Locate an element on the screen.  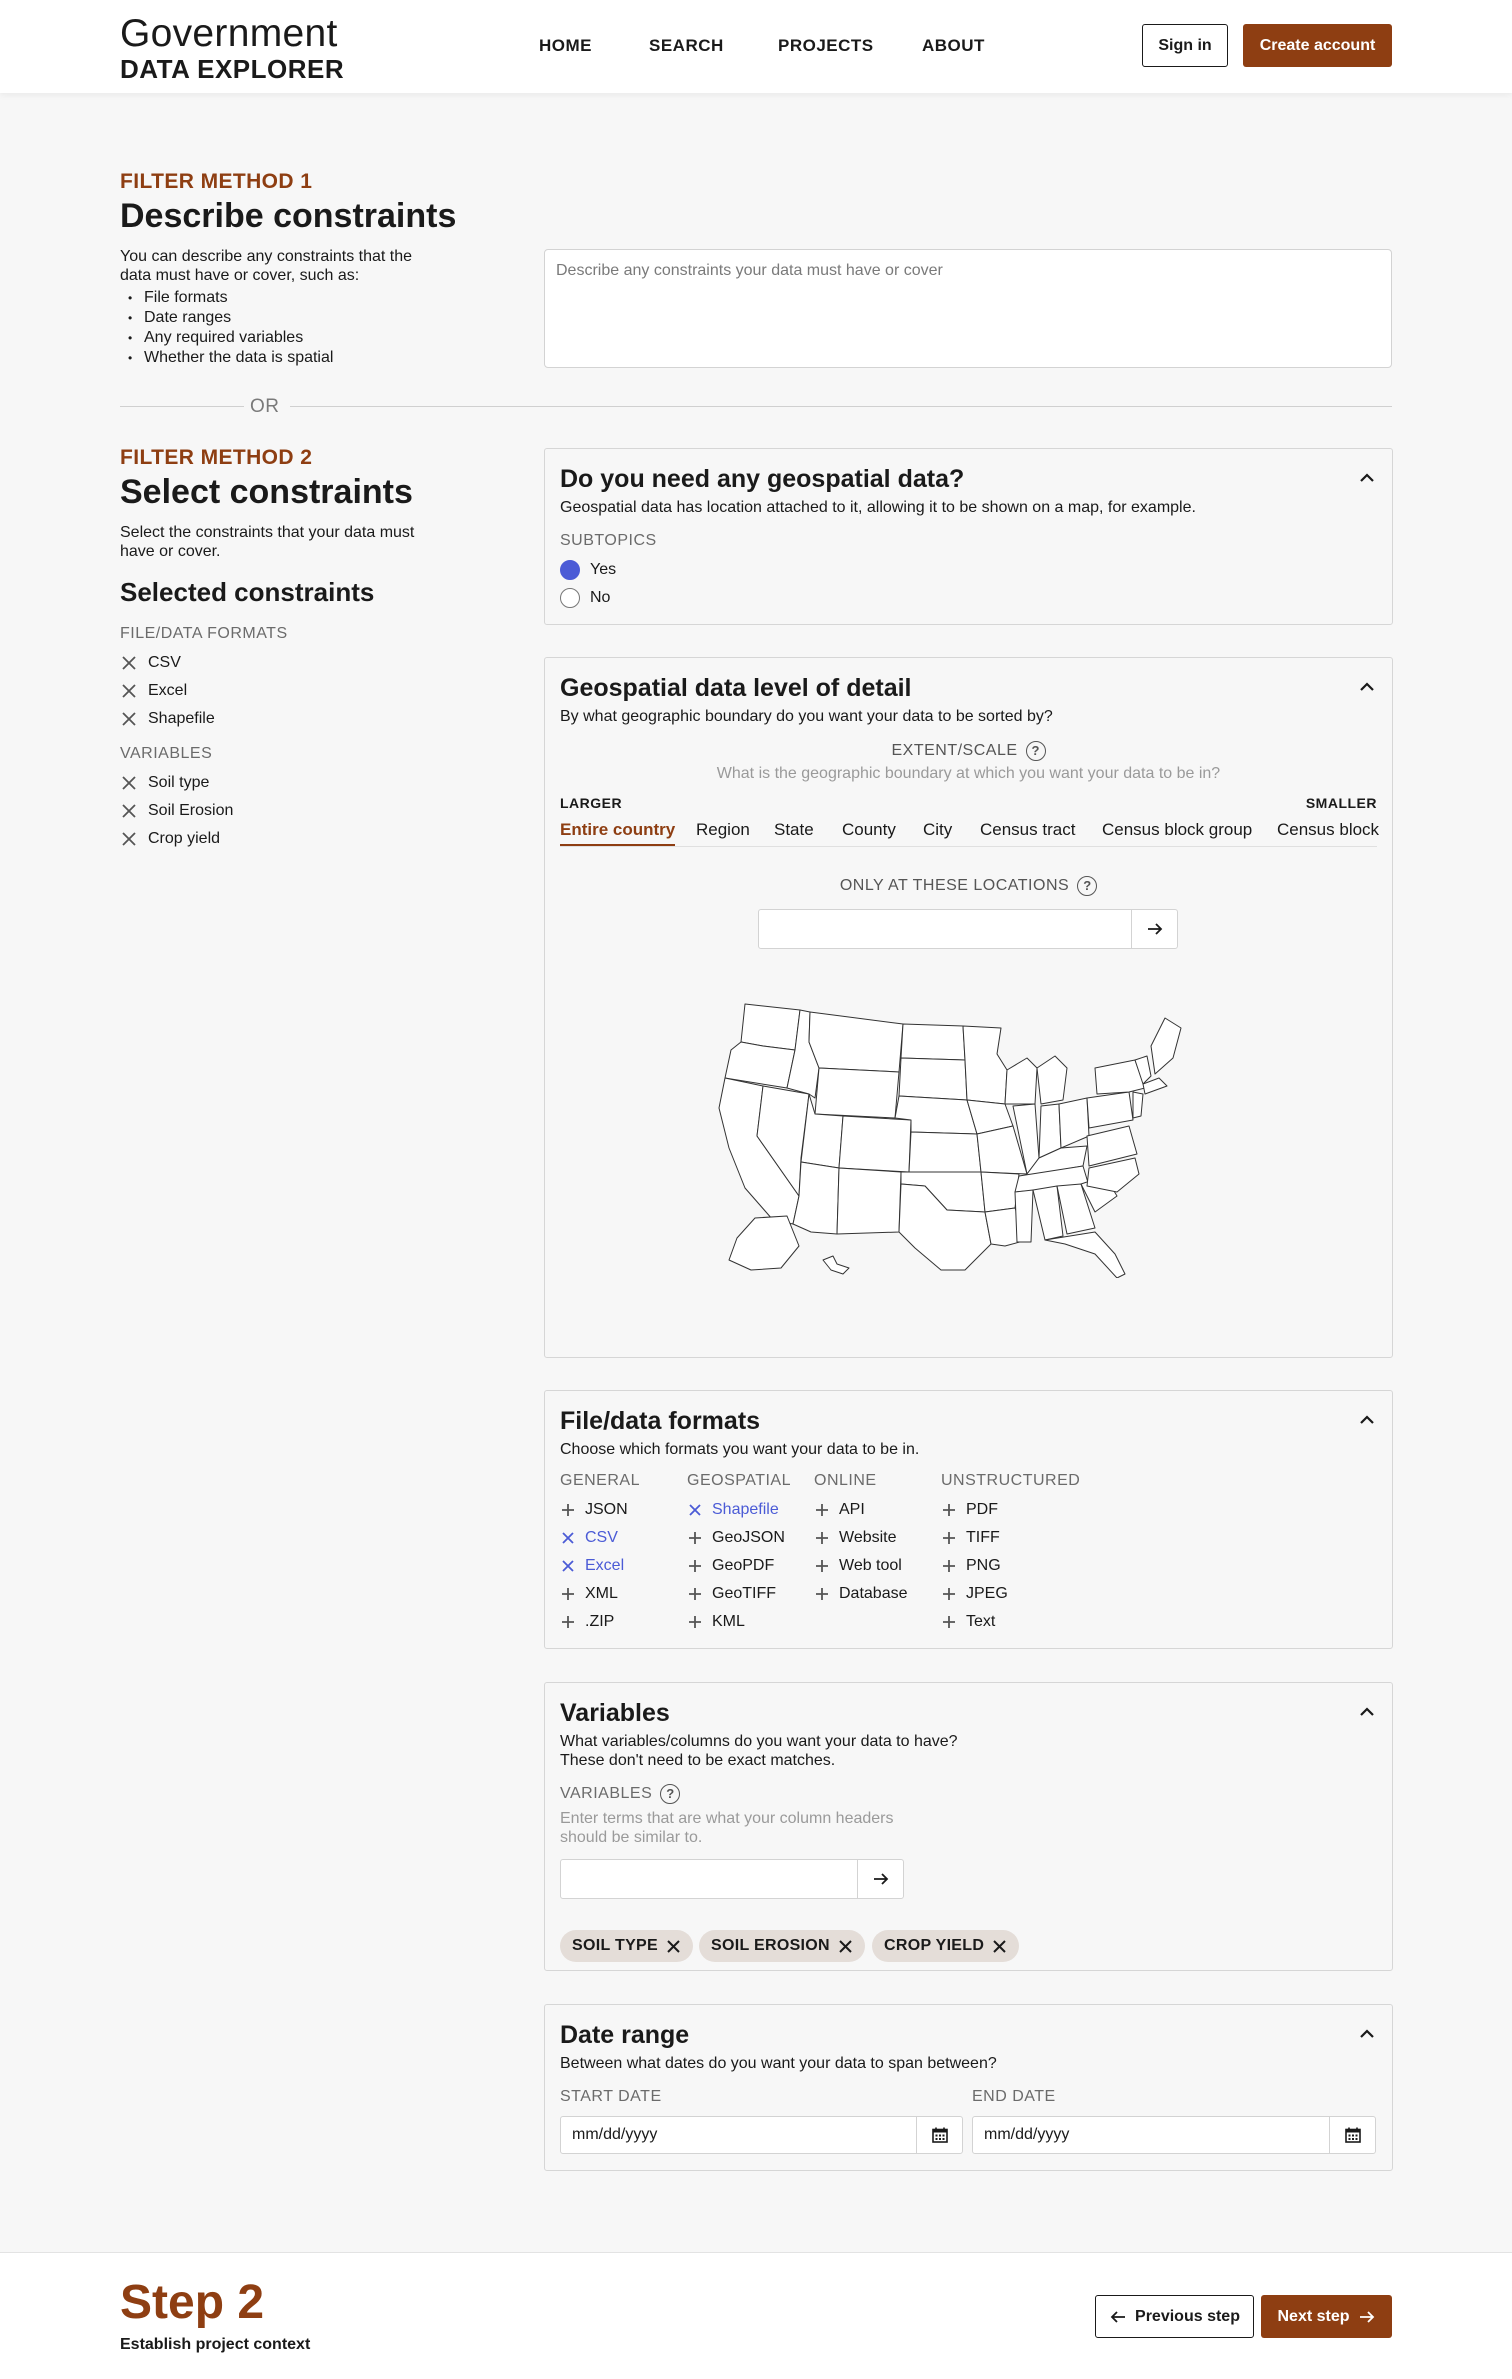
scale-census-tract: Census tract is located at coordinates (1027, 830).